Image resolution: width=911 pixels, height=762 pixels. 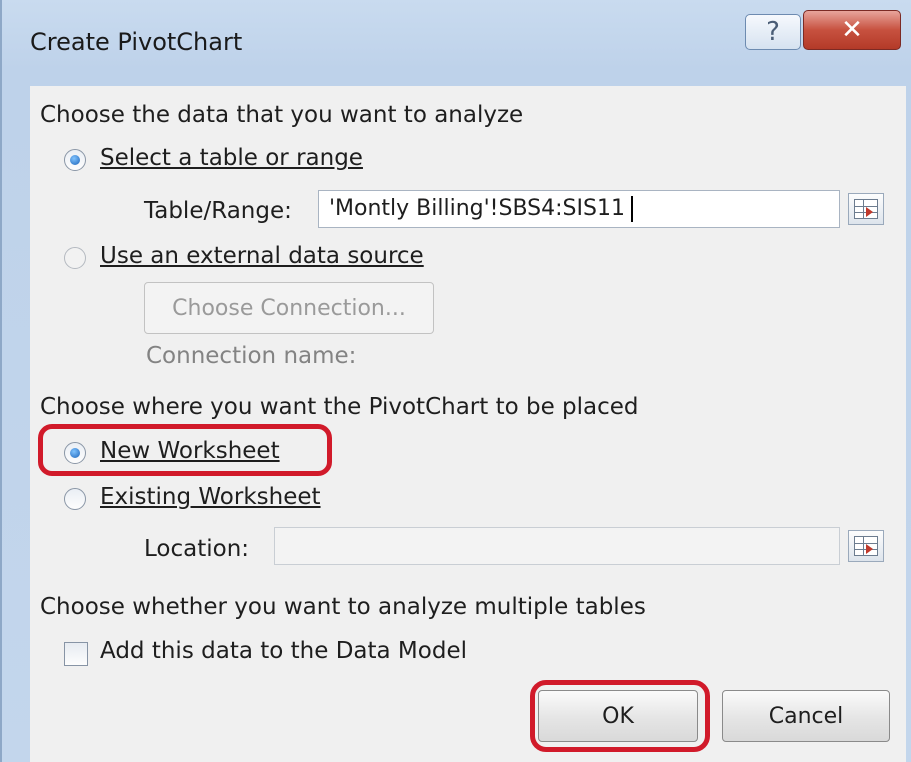 I want to click on text-caret, so click(x=632, y=209).